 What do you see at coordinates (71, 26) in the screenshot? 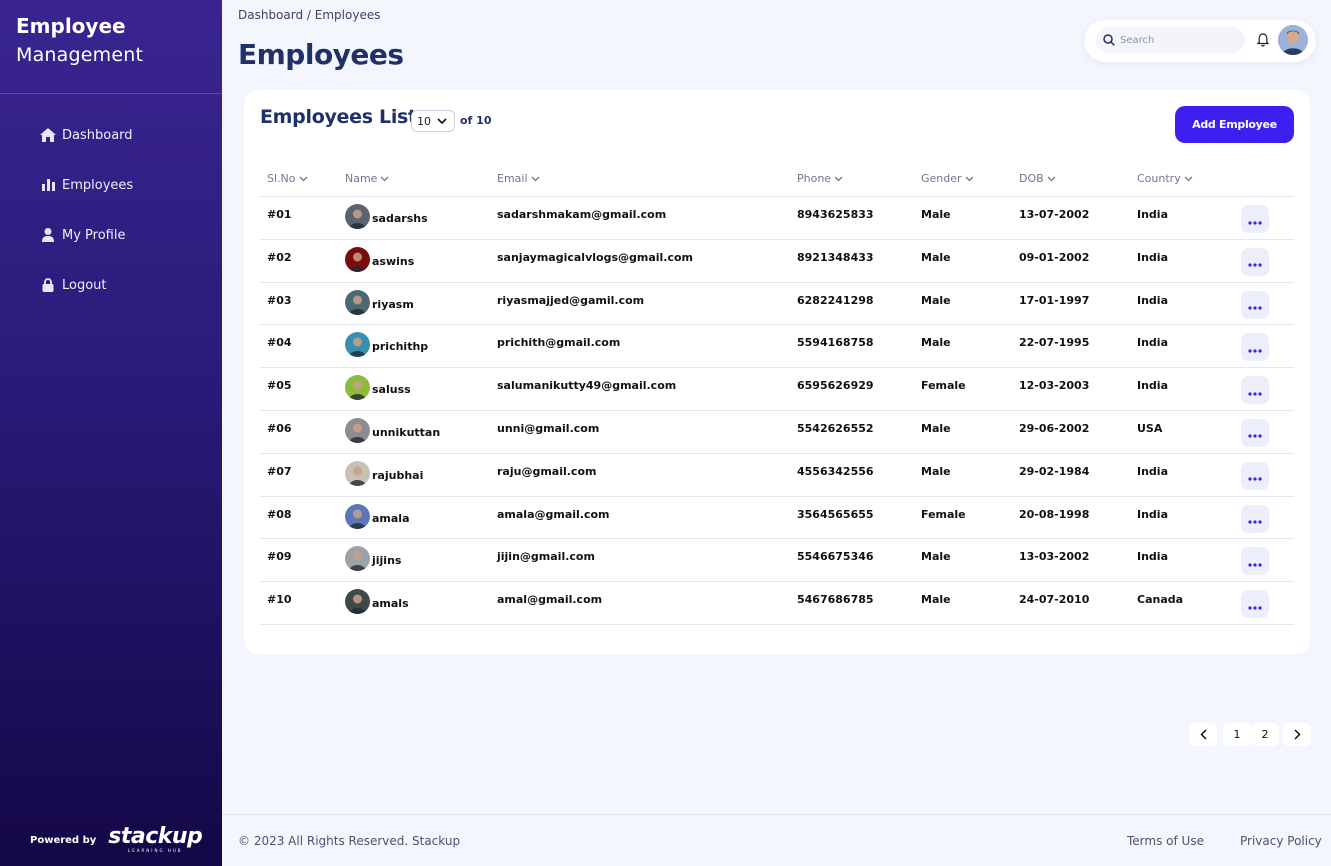
I see `brand-title: Employee` at bounding box center [71, 26].